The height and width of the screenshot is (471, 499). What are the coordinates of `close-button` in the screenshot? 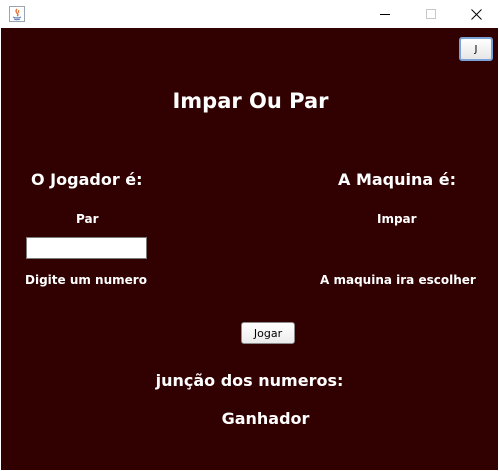 It's located at (476, 14).